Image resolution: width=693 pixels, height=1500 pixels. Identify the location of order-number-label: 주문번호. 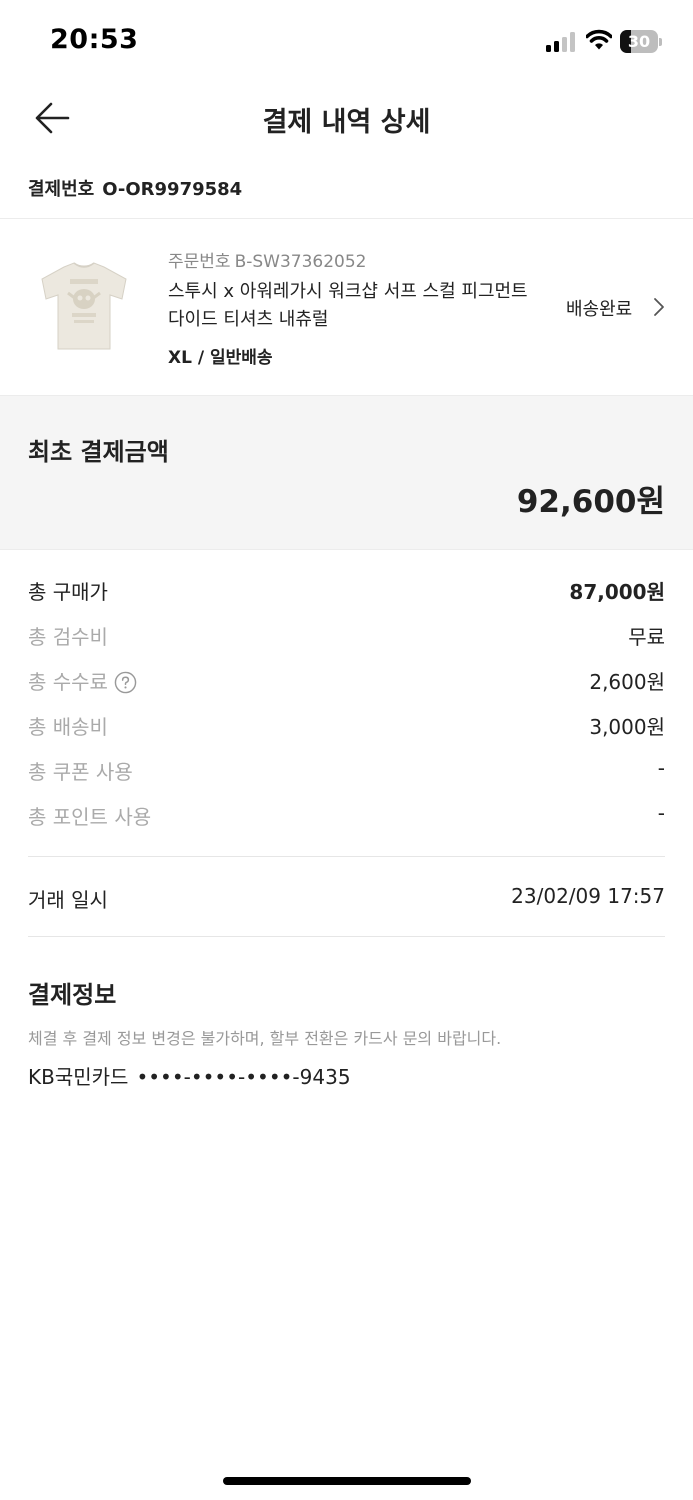
(199, 262).